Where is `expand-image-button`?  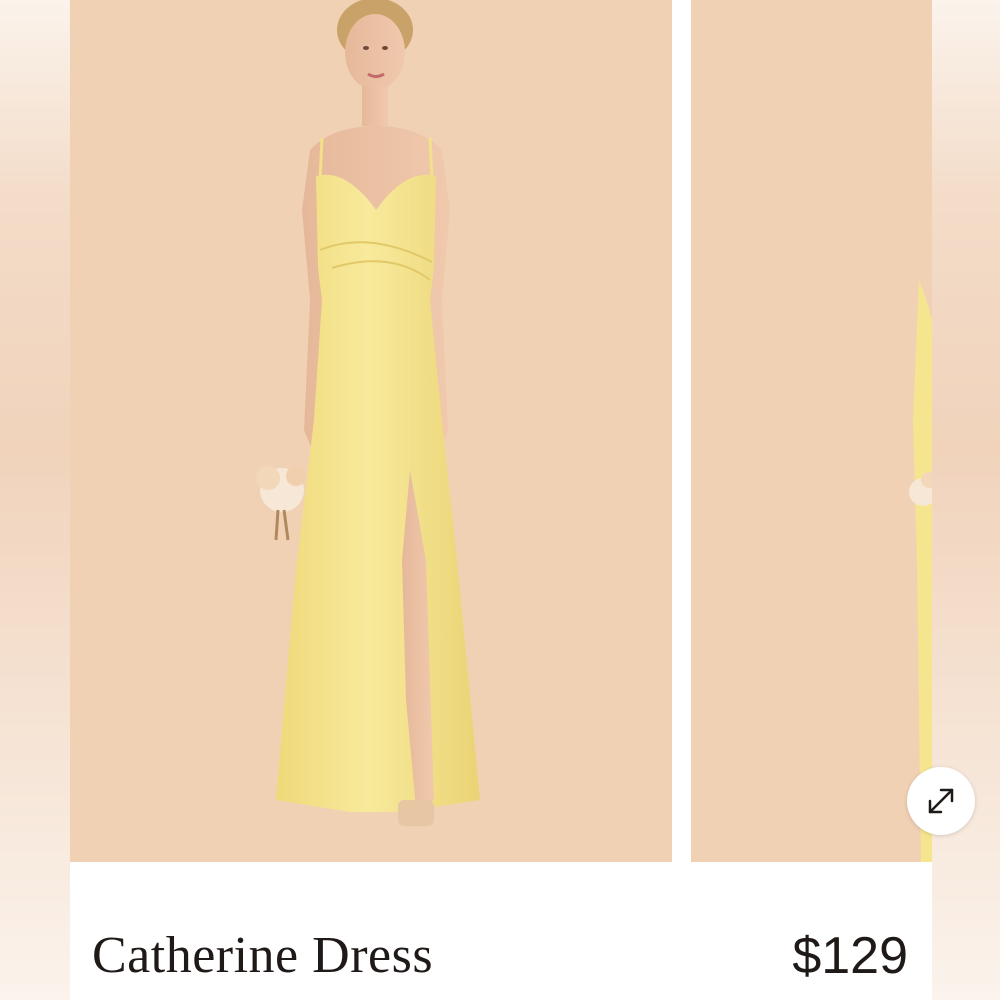 expand-image-button is located at coordinates (941, 801).